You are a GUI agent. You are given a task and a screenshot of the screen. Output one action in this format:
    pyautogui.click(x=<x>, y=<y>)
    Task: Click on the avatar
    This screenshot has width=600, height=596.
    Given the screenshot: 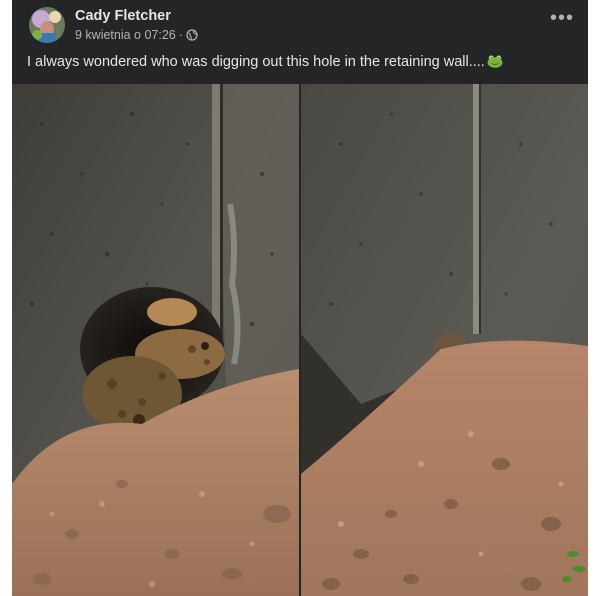 What is the action you would take?
    pyautogui.click(x=47, y=25)
    